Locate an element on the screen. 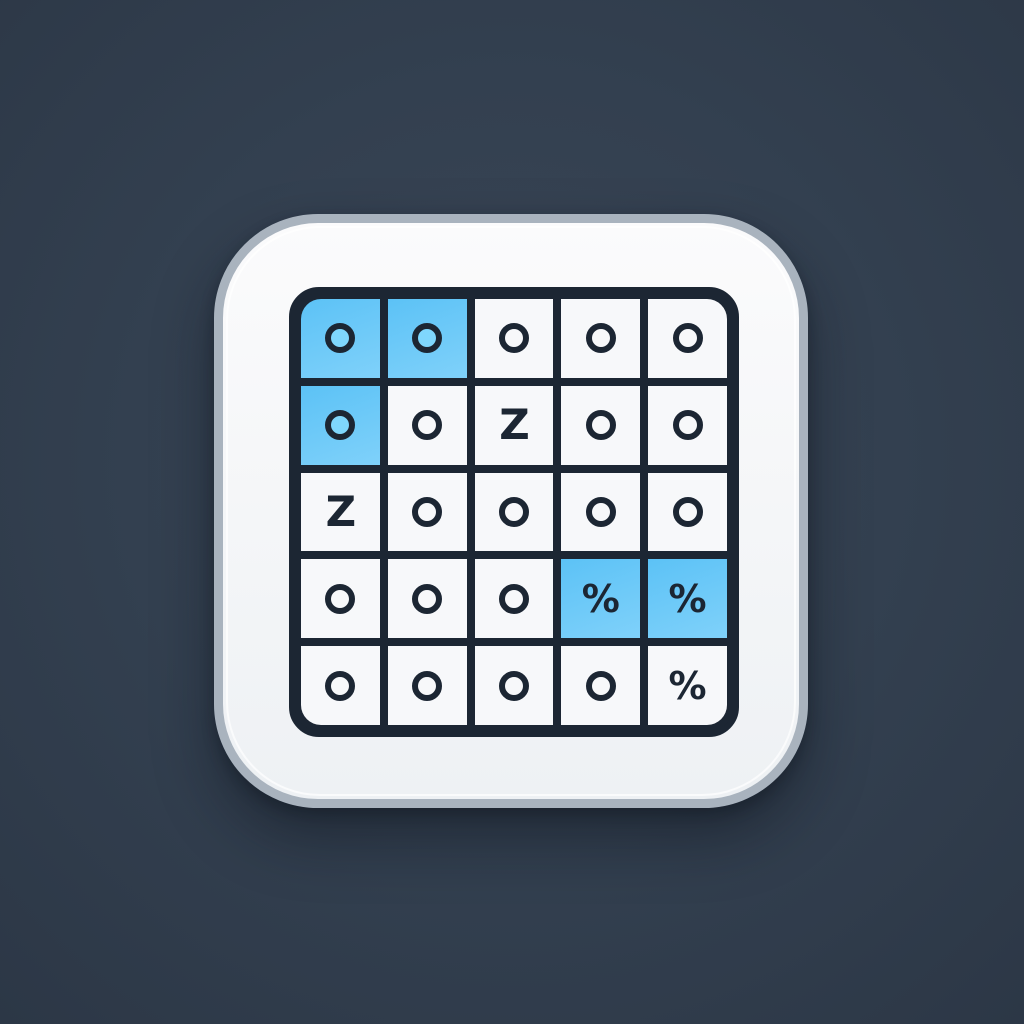 The height and width of the screenshot is (1024, 1024). grid-cell-r5-c1: O is located at coordinates (340, 685).